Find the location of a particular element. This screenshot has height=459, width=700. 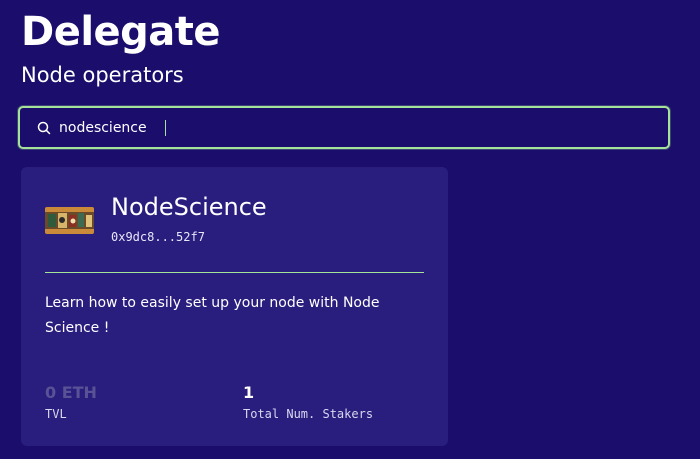

search-box is located at coordinates (344, 127).